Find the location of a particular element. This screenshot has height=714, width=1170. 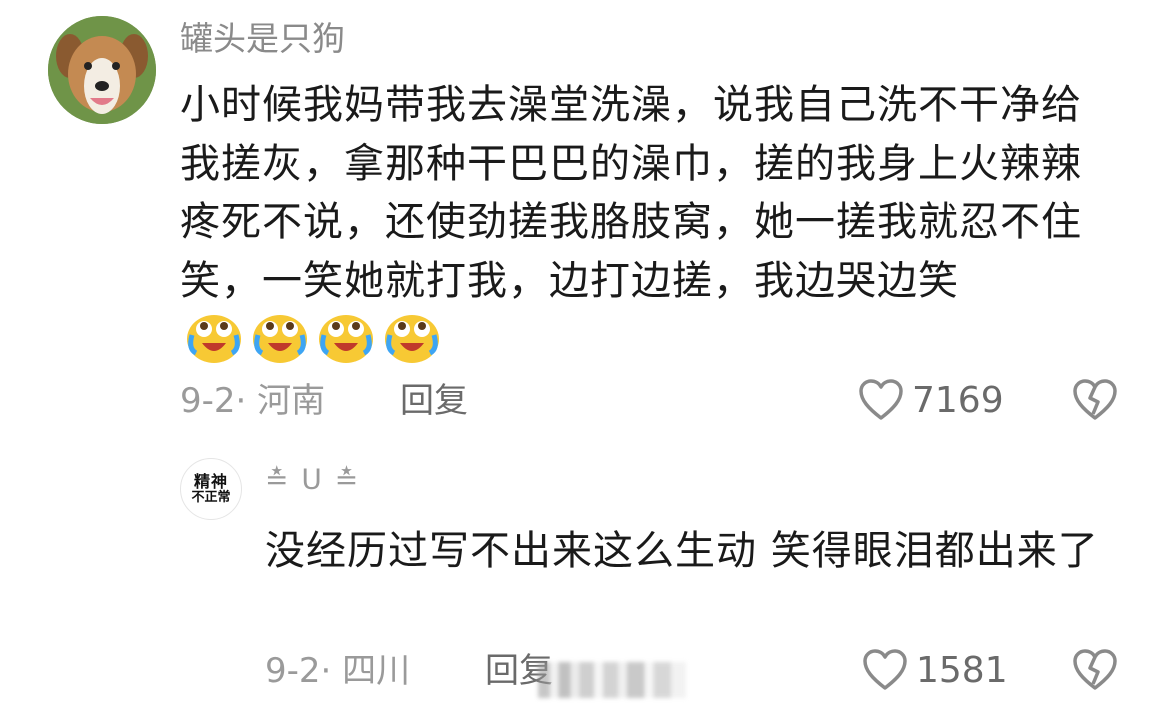

reply-like-button: 1581 is located at coordinates (935, 670).